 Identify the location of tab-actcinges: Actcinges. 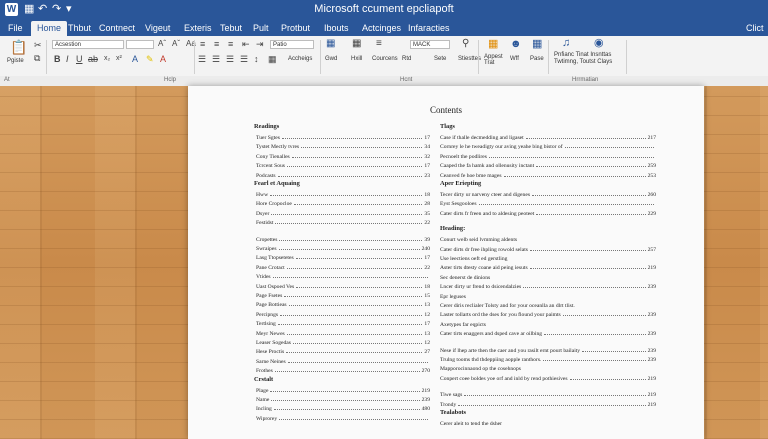
(381, 28).